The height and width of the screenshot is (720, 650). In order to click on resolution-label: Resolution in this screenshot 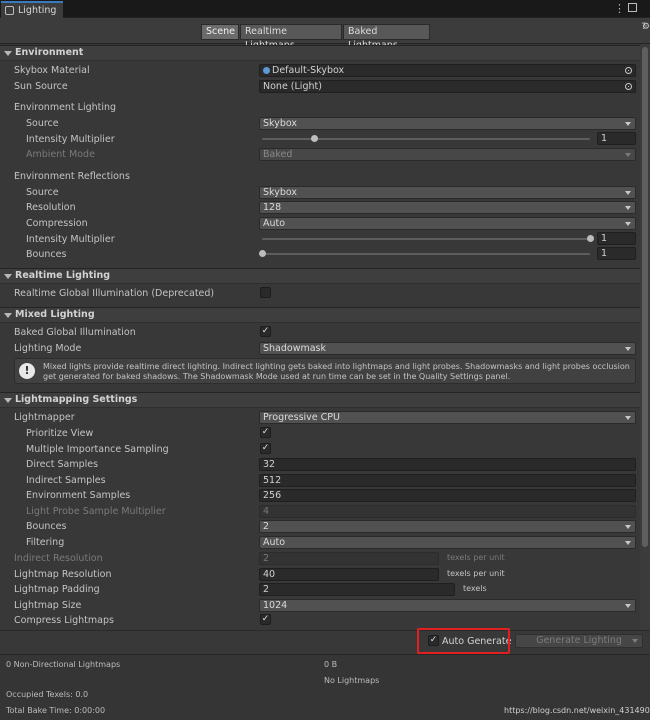, I will do `click(51, 207)`.